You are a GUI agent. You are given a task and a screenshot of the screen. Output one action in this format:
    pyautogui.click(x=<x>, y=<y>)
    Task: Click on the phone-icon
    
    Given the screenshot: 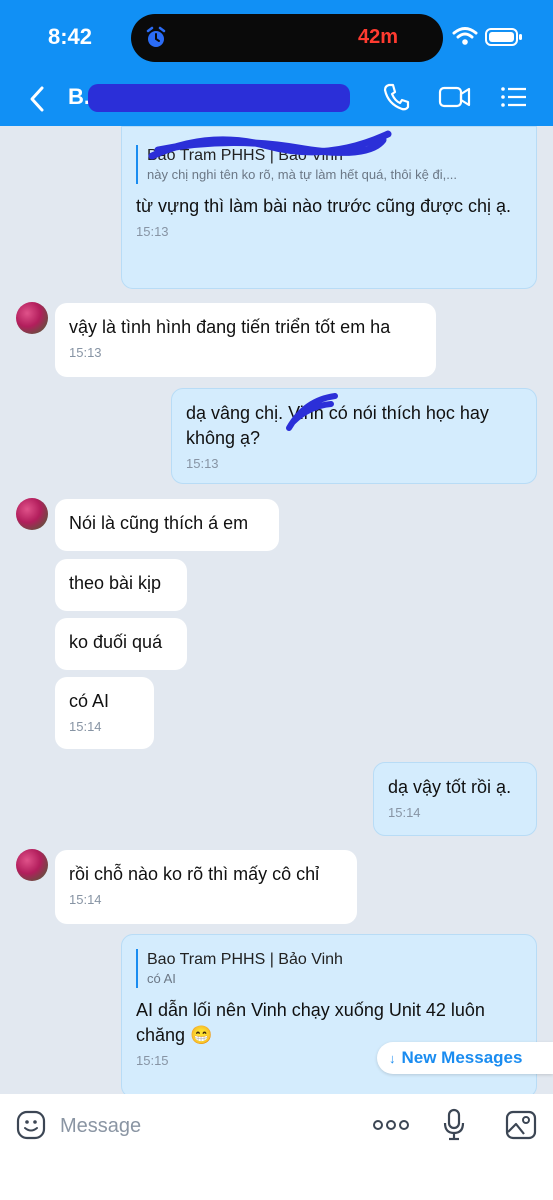 What is the action you would take?
    pyautogui.click(x=396, y=97)
    